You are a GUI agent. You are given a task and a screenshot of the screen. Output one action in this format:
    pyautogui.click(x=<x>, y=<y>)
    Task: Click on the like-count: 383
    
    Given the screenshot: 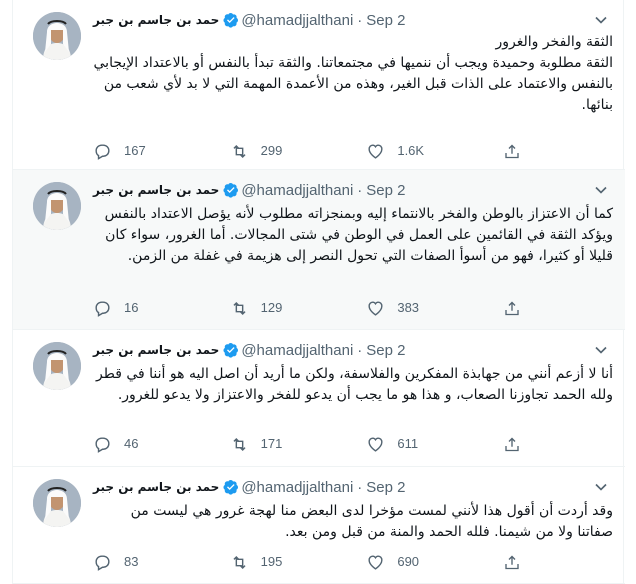 What is the action you would take?
    pyautogui.click(x=408, y=307)
    